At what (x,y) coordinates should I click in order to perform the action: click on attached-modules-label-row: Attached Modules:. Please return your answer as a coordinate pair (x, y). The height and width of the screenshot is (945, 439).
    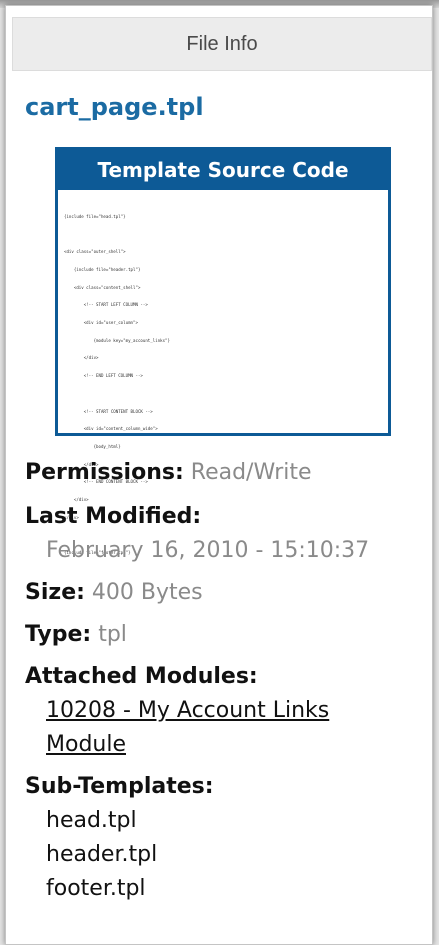
    Looking at the image, I should click on (141, 676).